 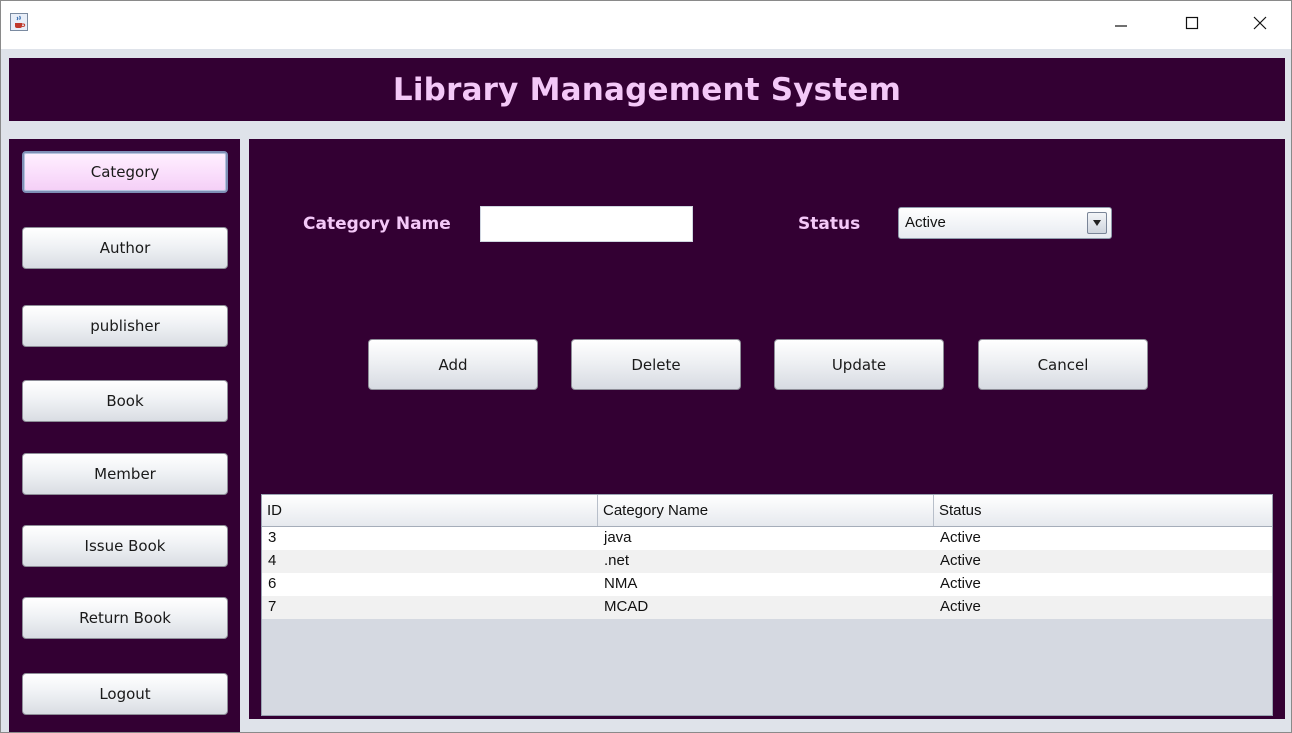 What do you see at coordinates (586, 224) in the screenshot?
I see `category-name-input` at bounding box center [586, 224].